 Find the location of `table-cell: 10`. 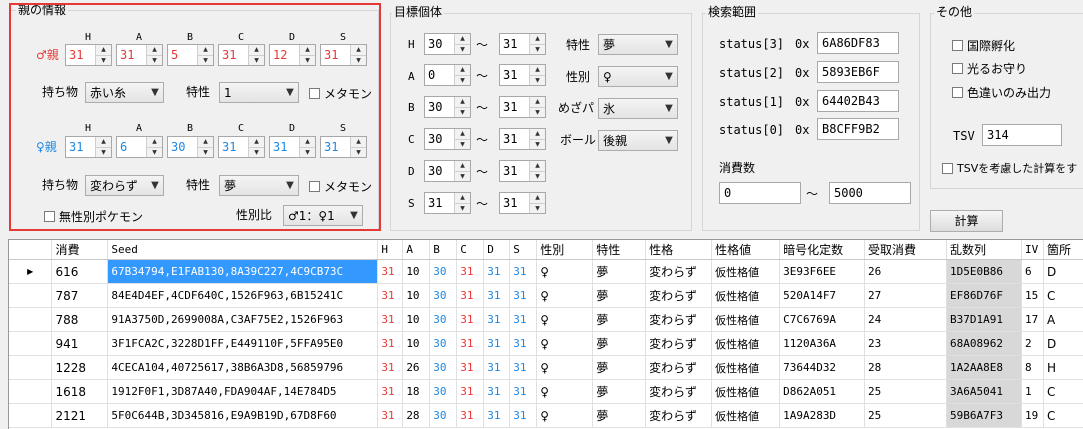

table-cell: 10 is located at coordinates (416, 271).